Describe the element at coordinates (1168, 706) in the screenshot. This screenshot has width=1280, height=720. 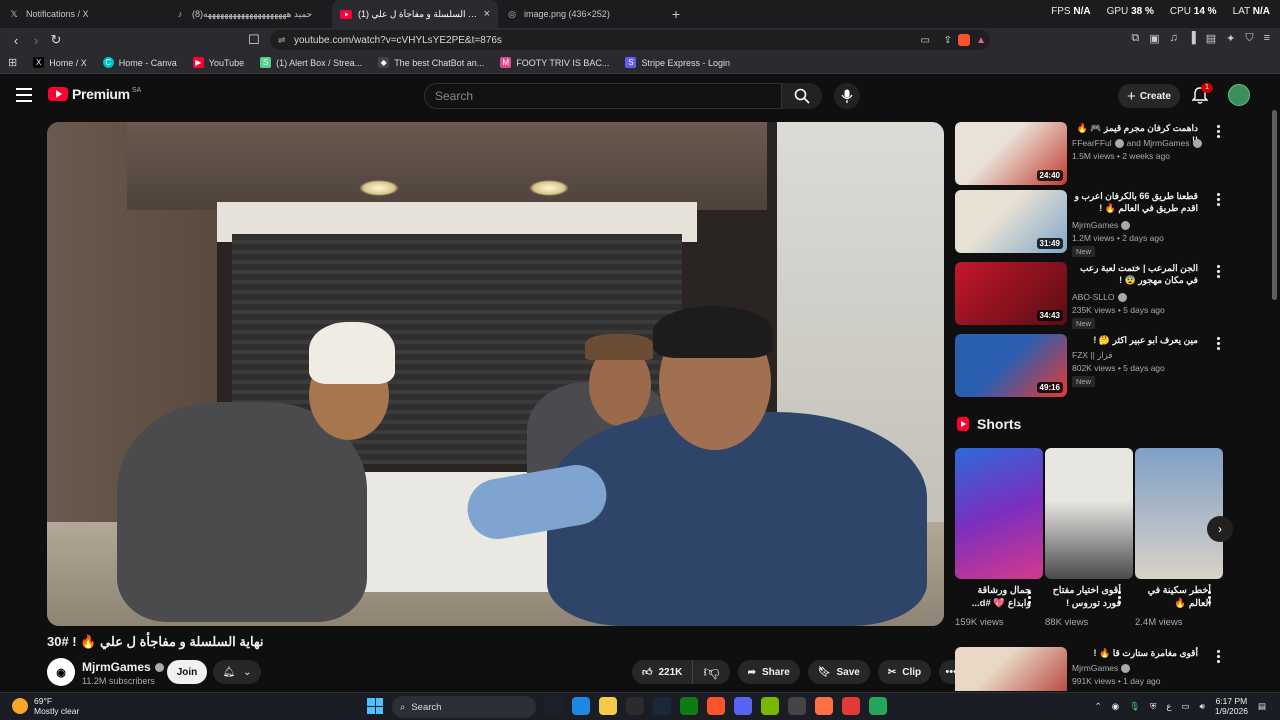
I see `keyboard-language: ع` at that location.